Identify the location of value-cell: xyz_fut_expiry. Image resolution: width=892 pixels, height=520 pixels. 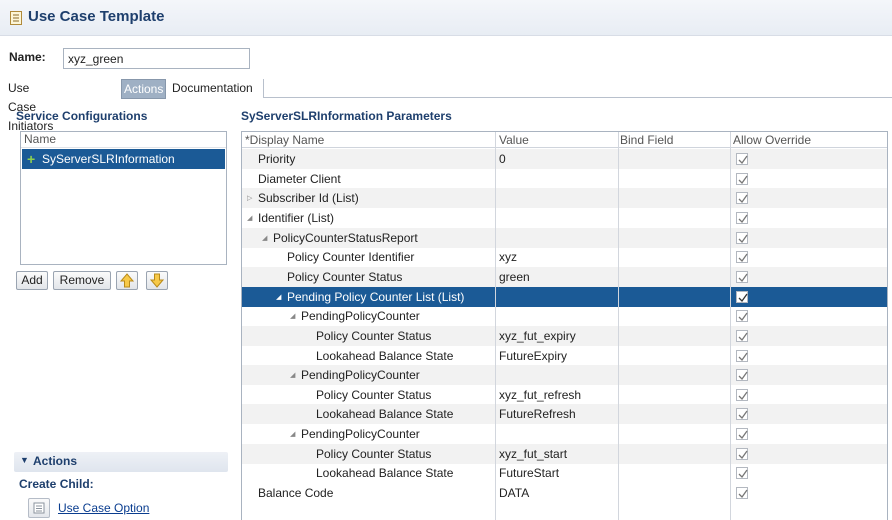
(537, 336).